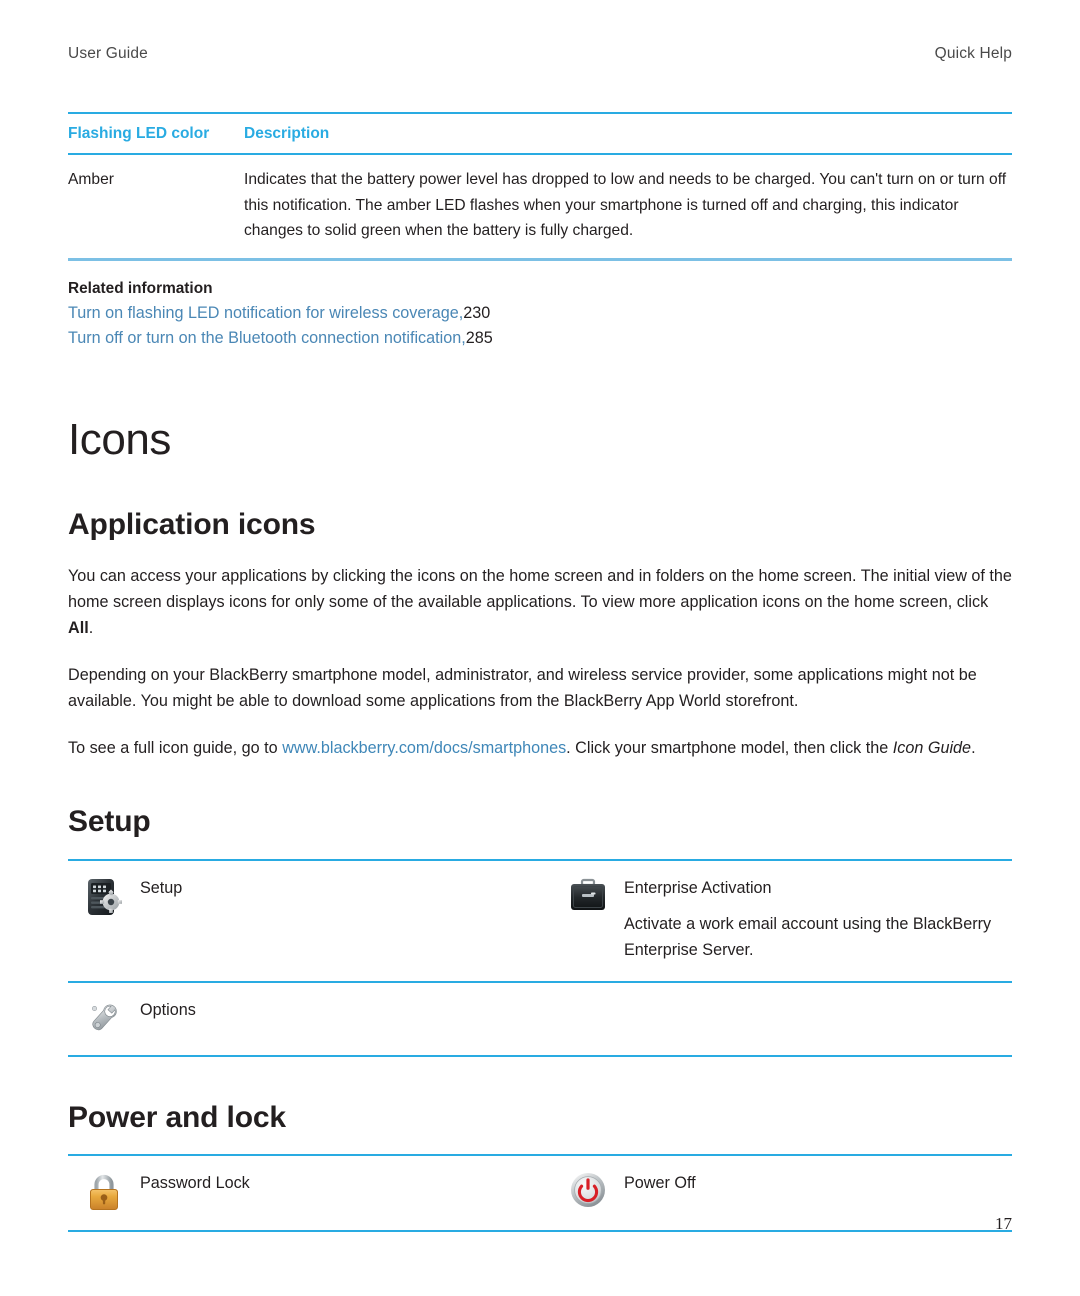 Image resolution: width=1080 pixels, height=1296 pixels. I want to click on setup-device-gear-icon-art, so click(105, 896).